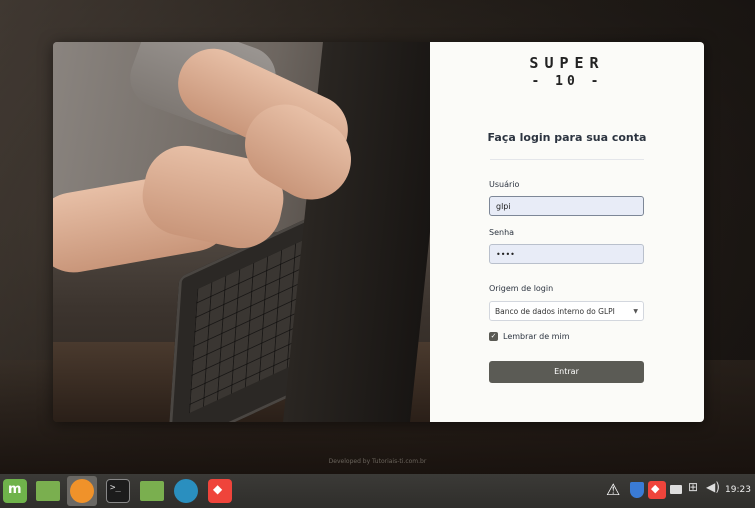 Image resolution: width=755 pixels, height=508 pixels. What do you see at coordinates (118, 491) in the screenshot?
I see `terminal-icon: >_` at bounding box center [118, 491].